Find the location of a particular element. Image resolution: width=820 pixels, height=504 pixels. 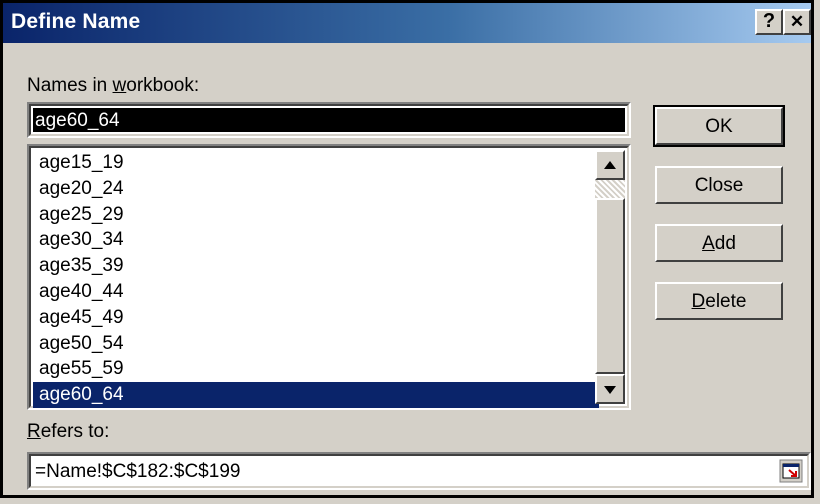

help-button: ? is located at coordinates (769, 22).